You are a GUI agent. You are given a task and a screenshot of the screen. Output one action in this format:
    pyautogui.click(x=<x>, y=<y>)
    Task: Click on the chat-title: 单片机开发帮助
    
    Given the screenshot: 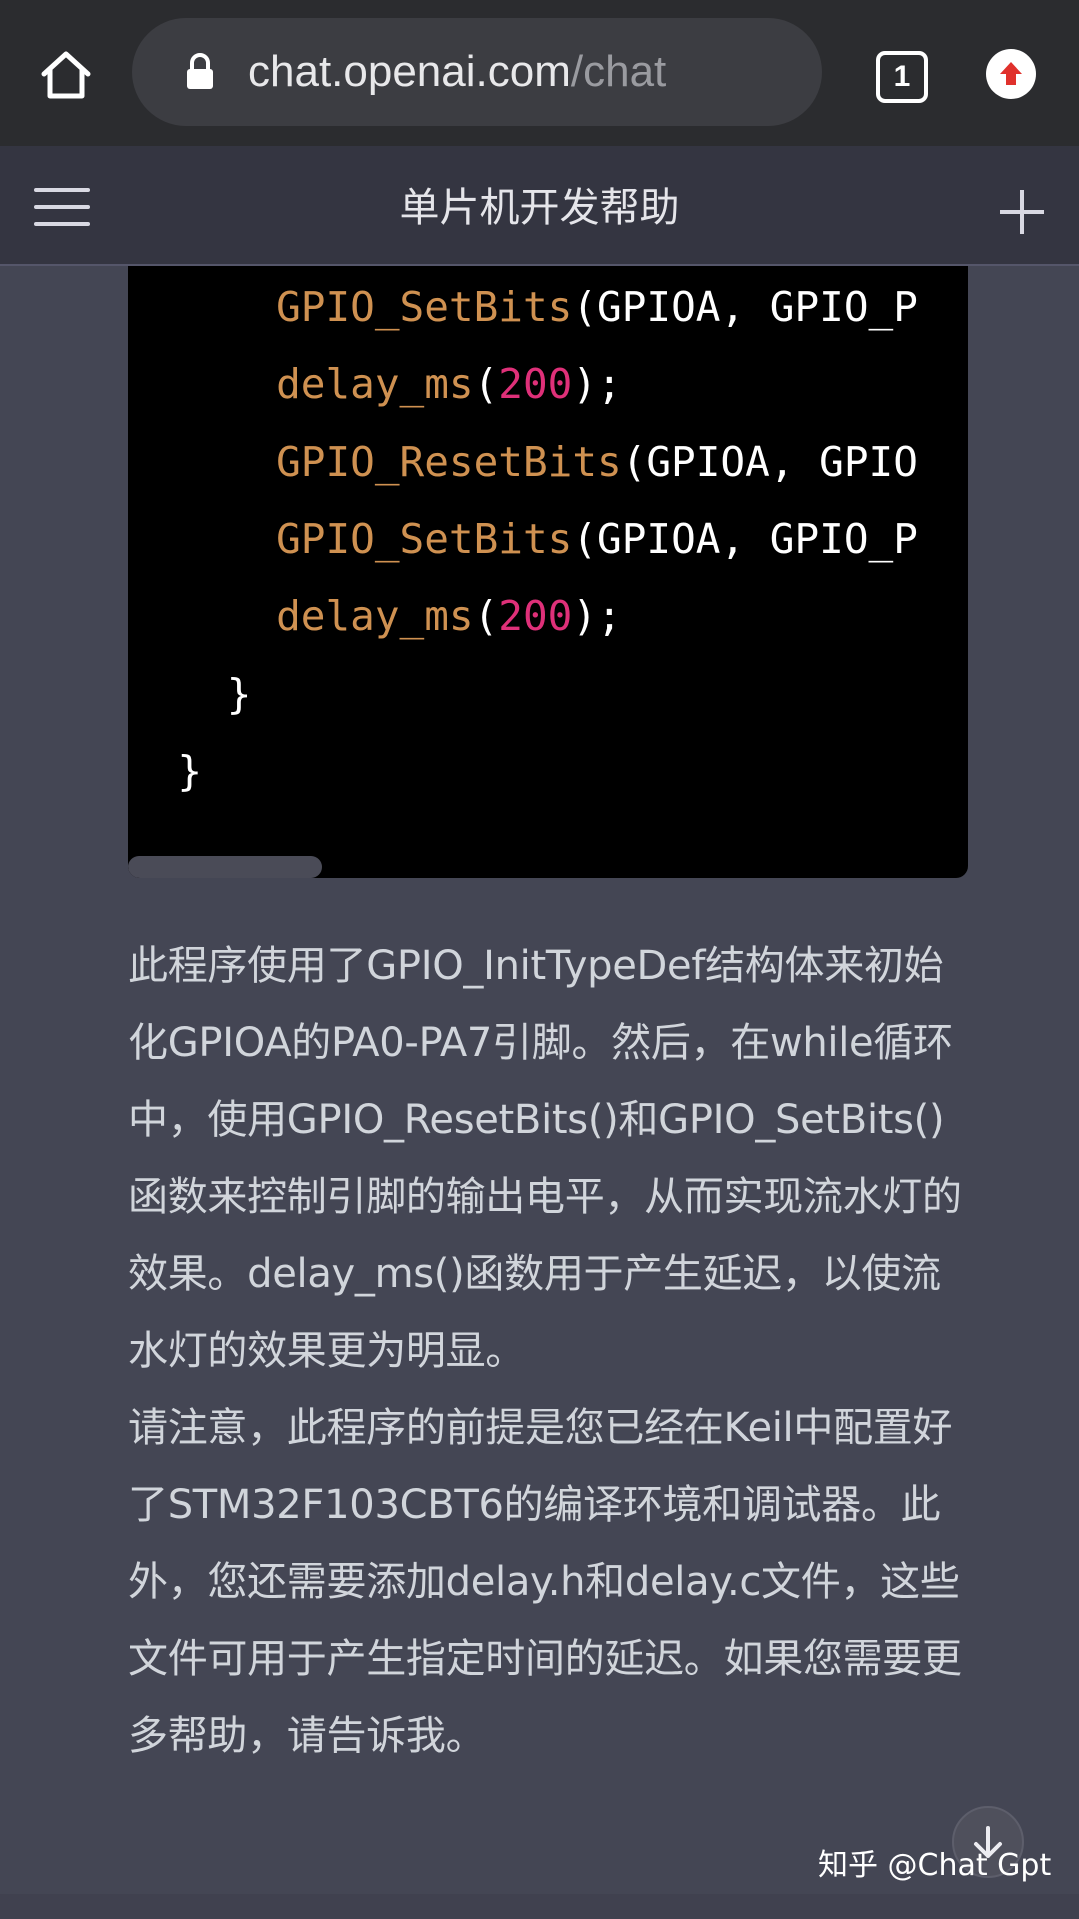 What is the action you would take?
    pyautogui.click(x=539, y=208)
    